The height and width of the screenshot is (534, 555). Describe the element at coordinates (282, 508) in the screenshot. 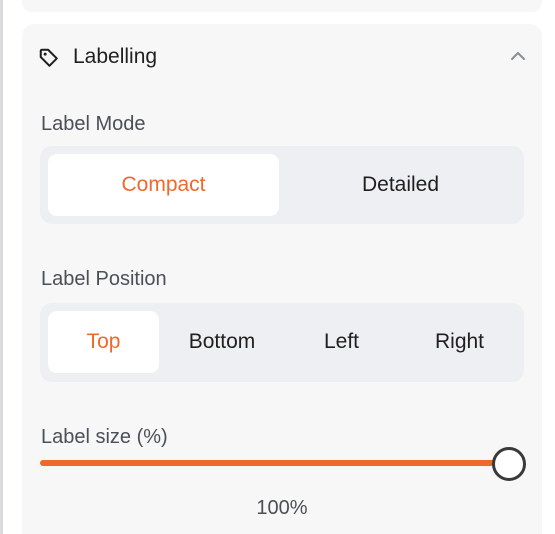

I see `label-size-value: 100%` at that location.